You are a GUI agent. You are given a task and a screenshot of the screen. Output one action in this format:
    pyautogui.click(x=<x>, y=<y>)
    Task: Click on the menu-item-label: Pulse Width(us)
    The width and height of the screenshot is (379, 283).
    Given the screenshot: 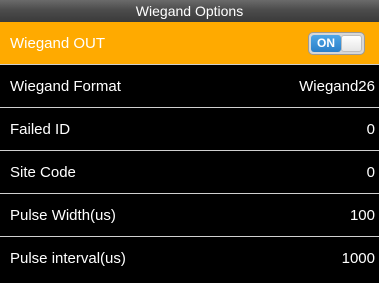 What is the action you would take?
    pyautogui.click(x=63, y=215)
    